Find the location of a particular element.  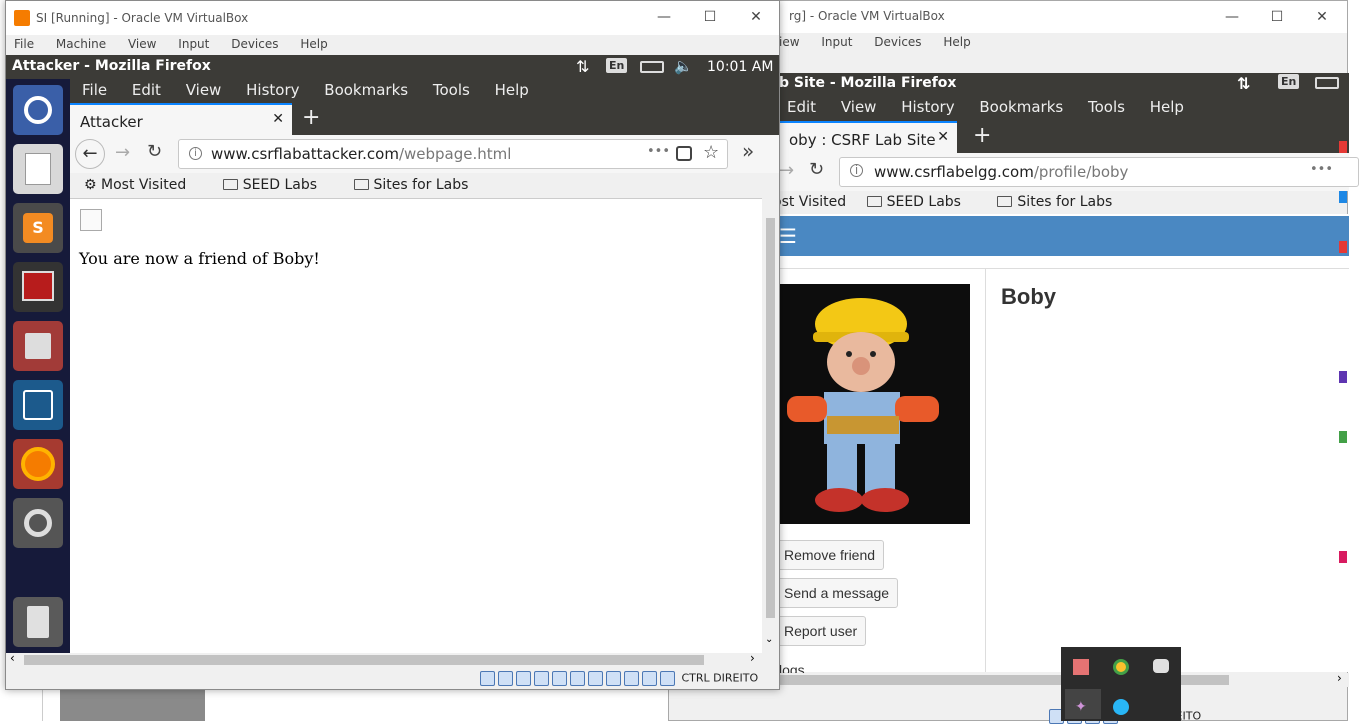

overflow-menu-icon: » is located at coordinates (748, 151).